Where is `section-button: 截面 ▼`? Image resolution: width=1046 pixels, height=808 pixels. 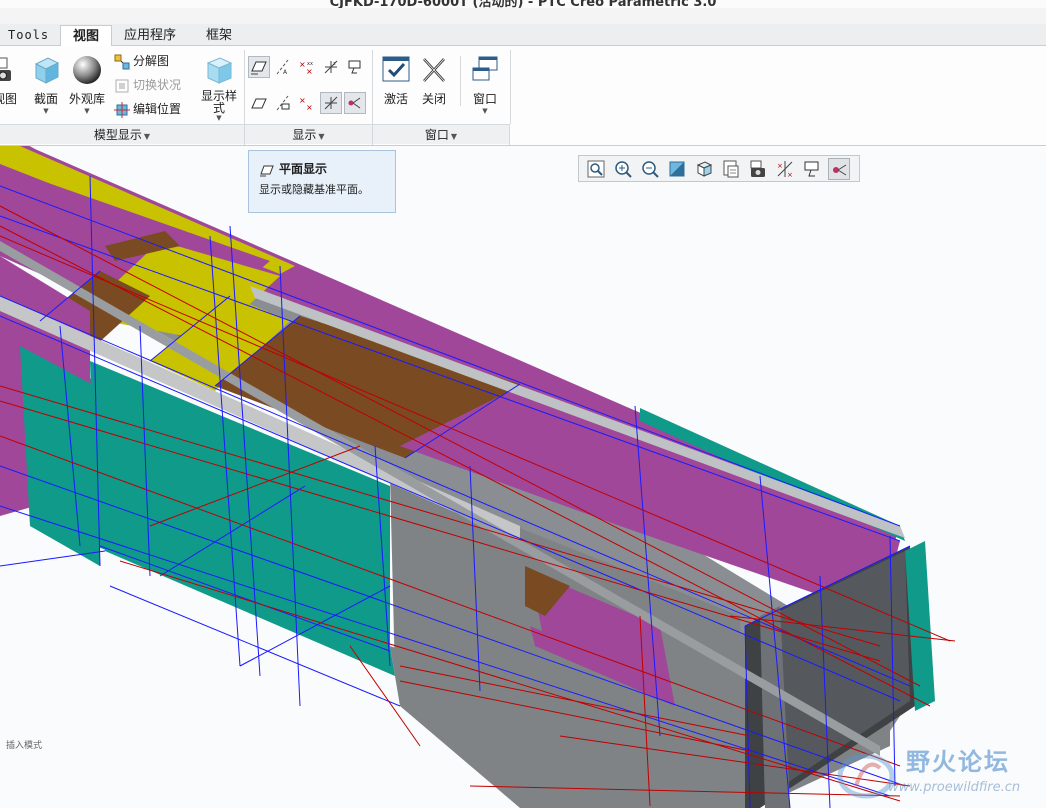
section-button: 截面 ▼ is located at coordinates (46, 84).